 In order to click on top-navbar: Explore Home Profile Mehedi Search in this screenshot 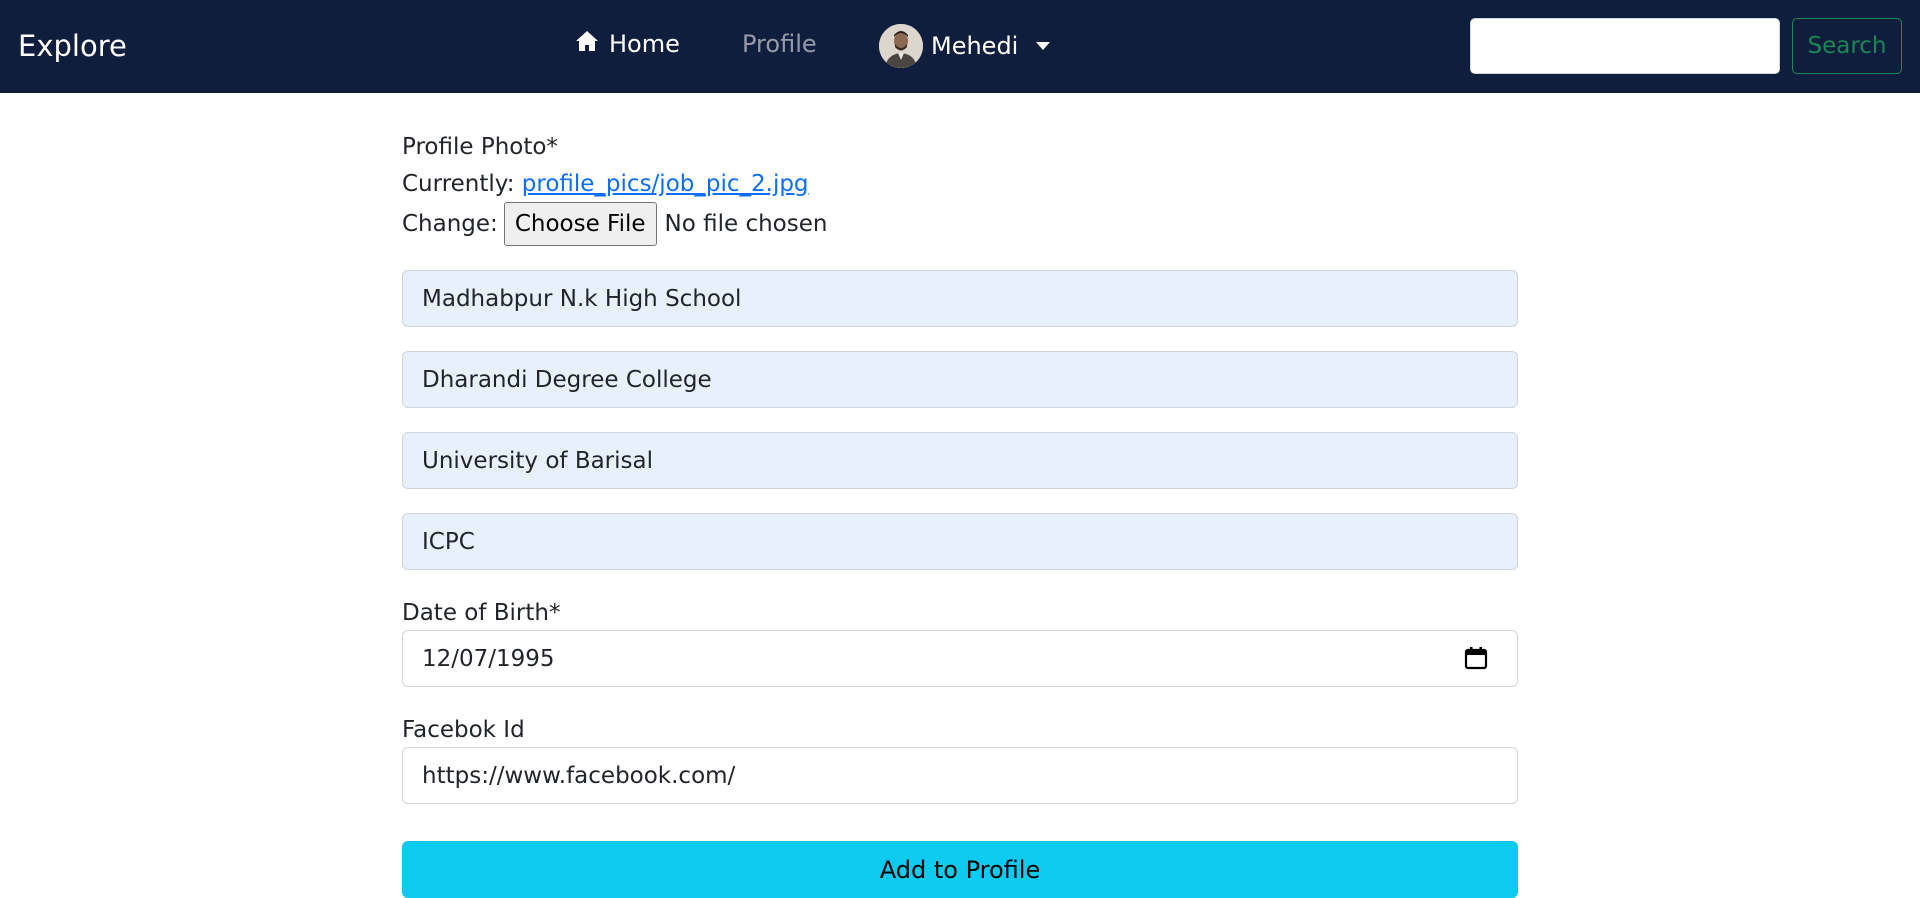, I will do `click(960, 46)`.